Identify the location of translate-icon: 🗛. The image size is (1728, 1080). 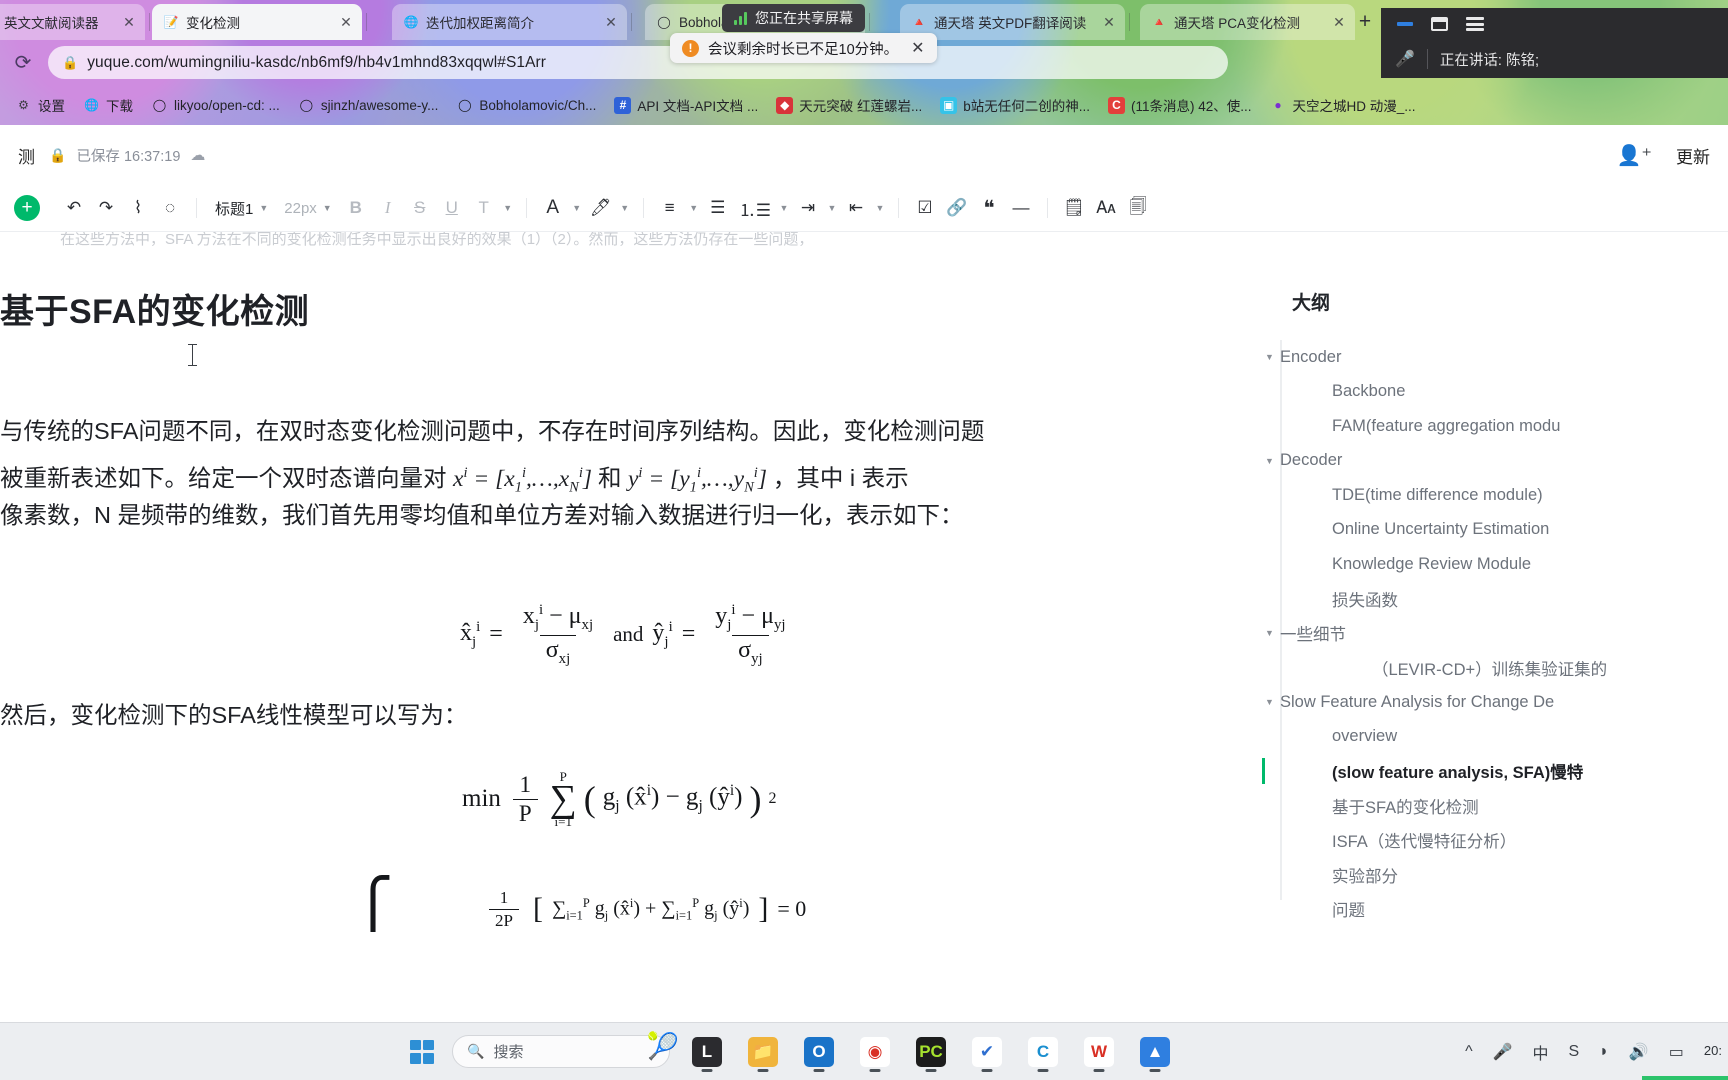
(1106, 208).